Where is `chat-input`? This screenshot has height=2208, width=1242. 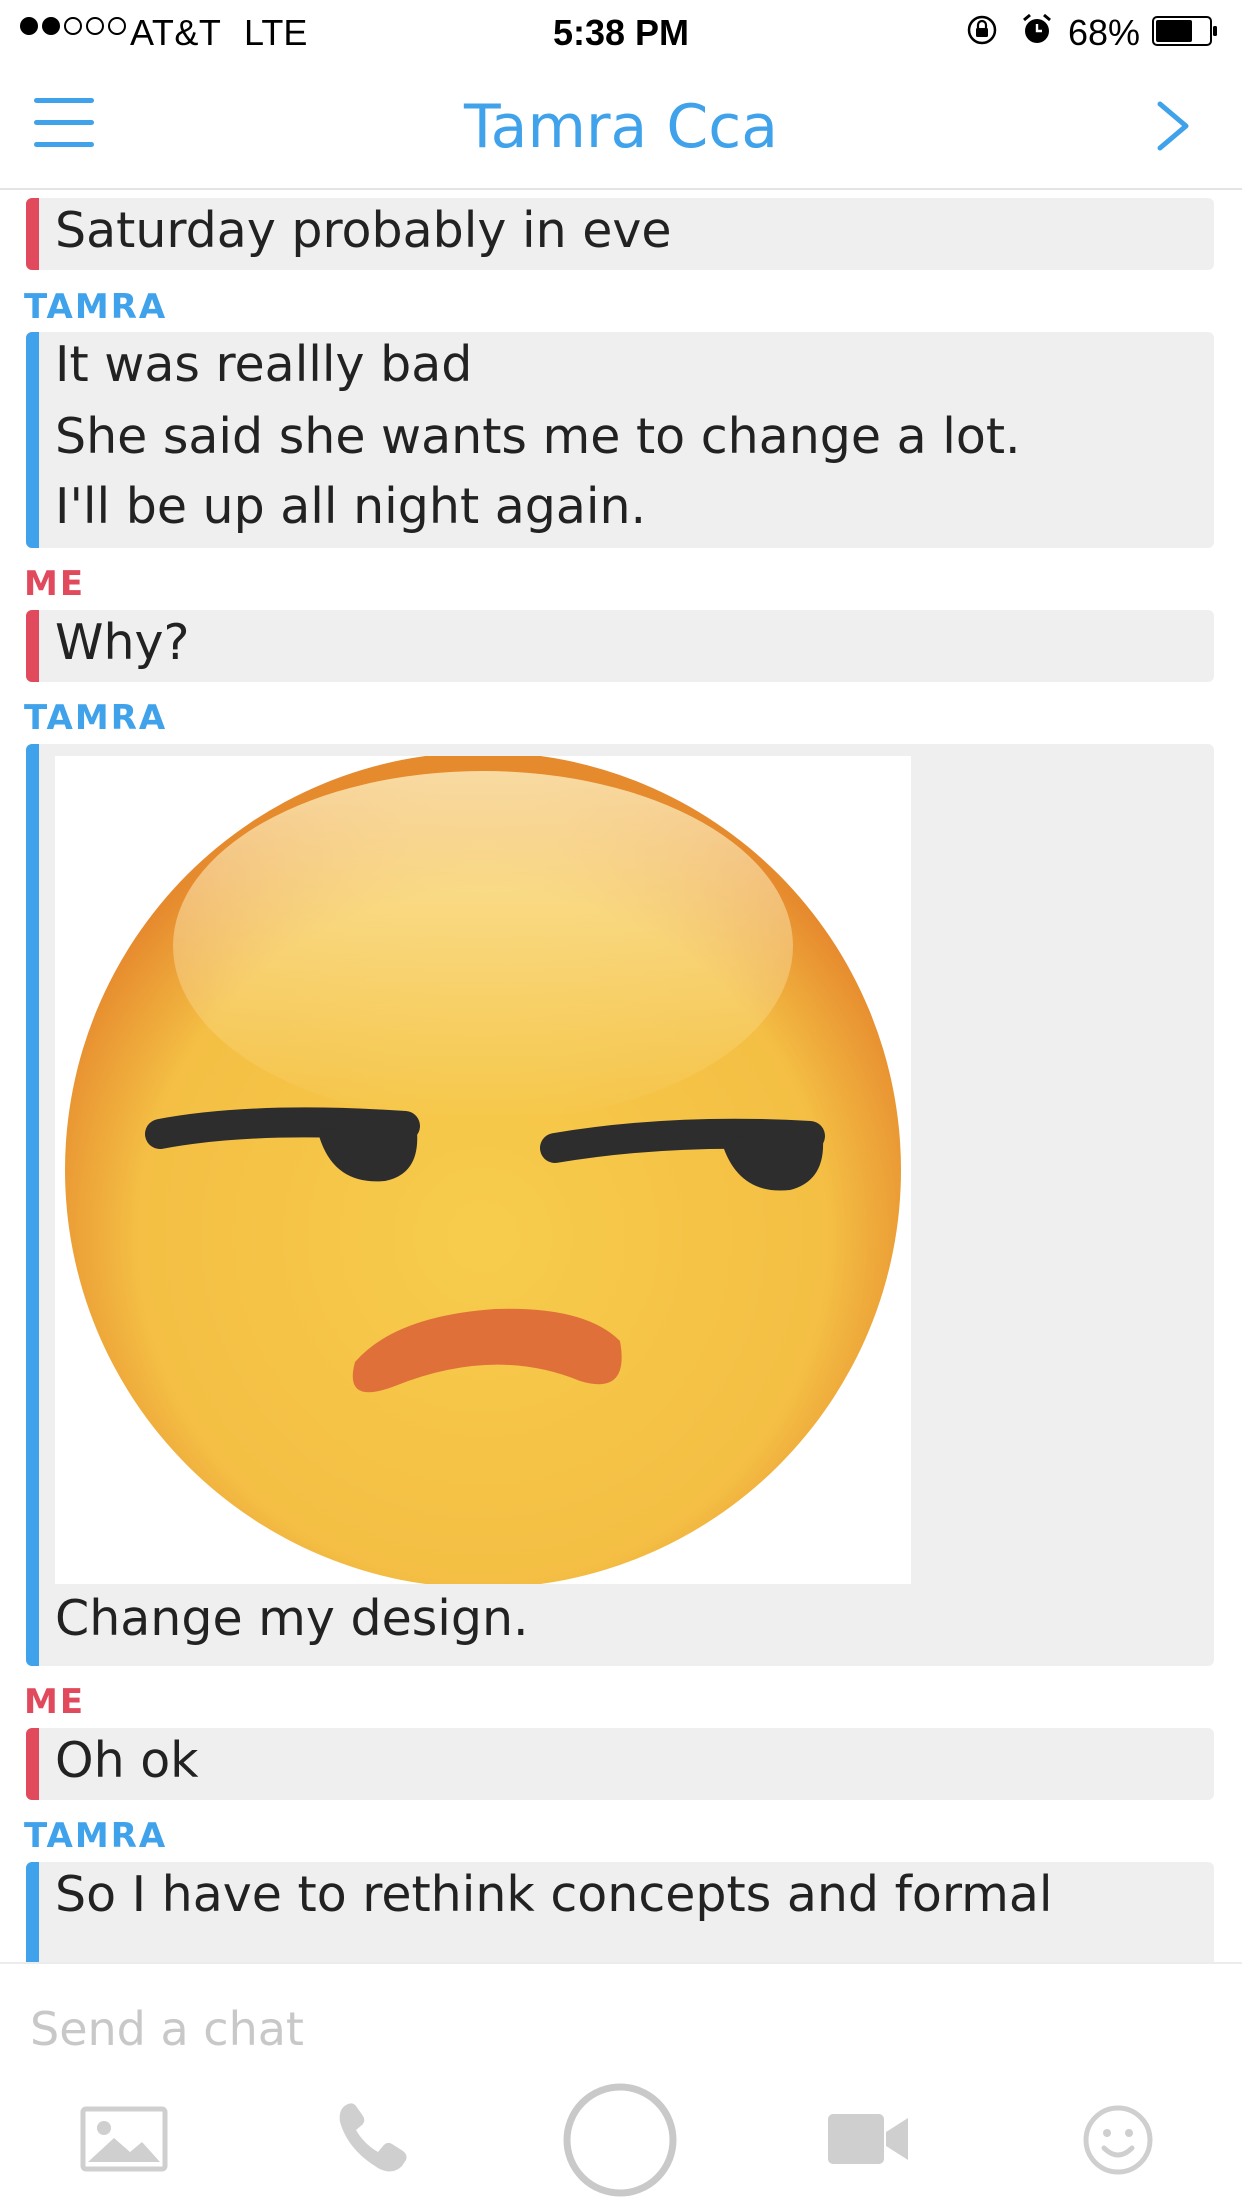
chat-input is located at coordinates (620, 2029).